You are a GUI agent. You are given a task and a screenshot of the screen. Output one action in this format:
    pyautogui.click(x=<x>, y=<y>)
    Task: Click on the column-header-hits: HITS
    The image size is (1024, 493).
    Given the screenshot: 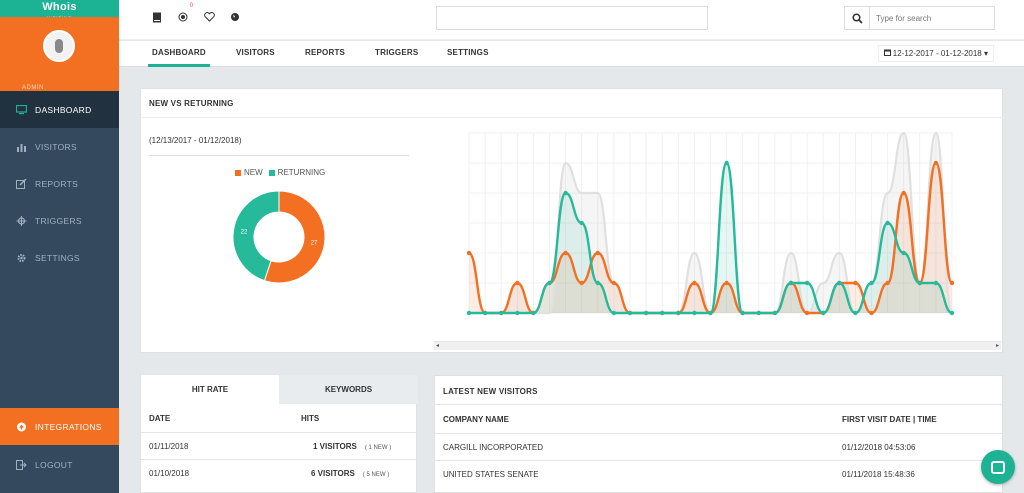 What is the action you would take?
    pyautogui.click(x=310, y=418)
    